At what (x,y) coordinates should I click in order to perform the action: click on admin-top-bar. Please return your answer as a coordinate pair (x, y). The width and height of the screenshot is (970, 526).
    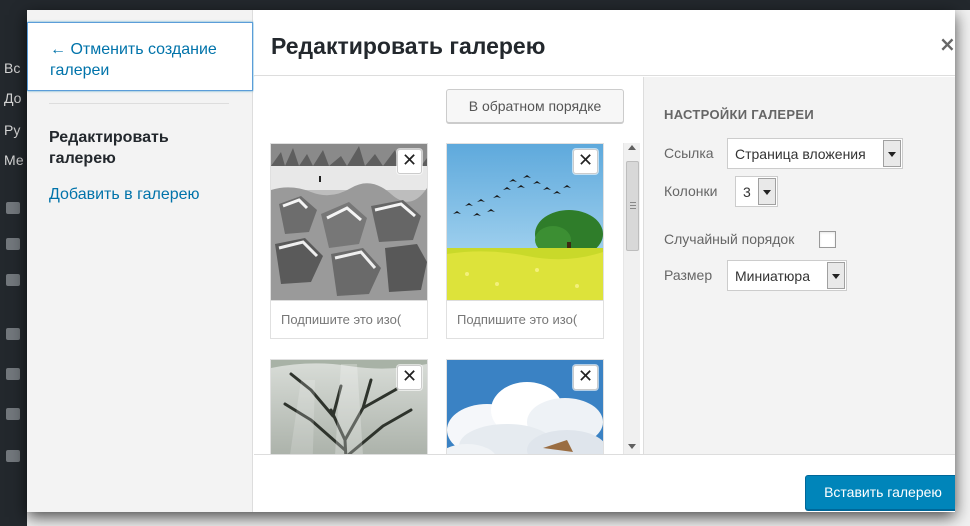
    Looking at the image, I should click on (485, 5).